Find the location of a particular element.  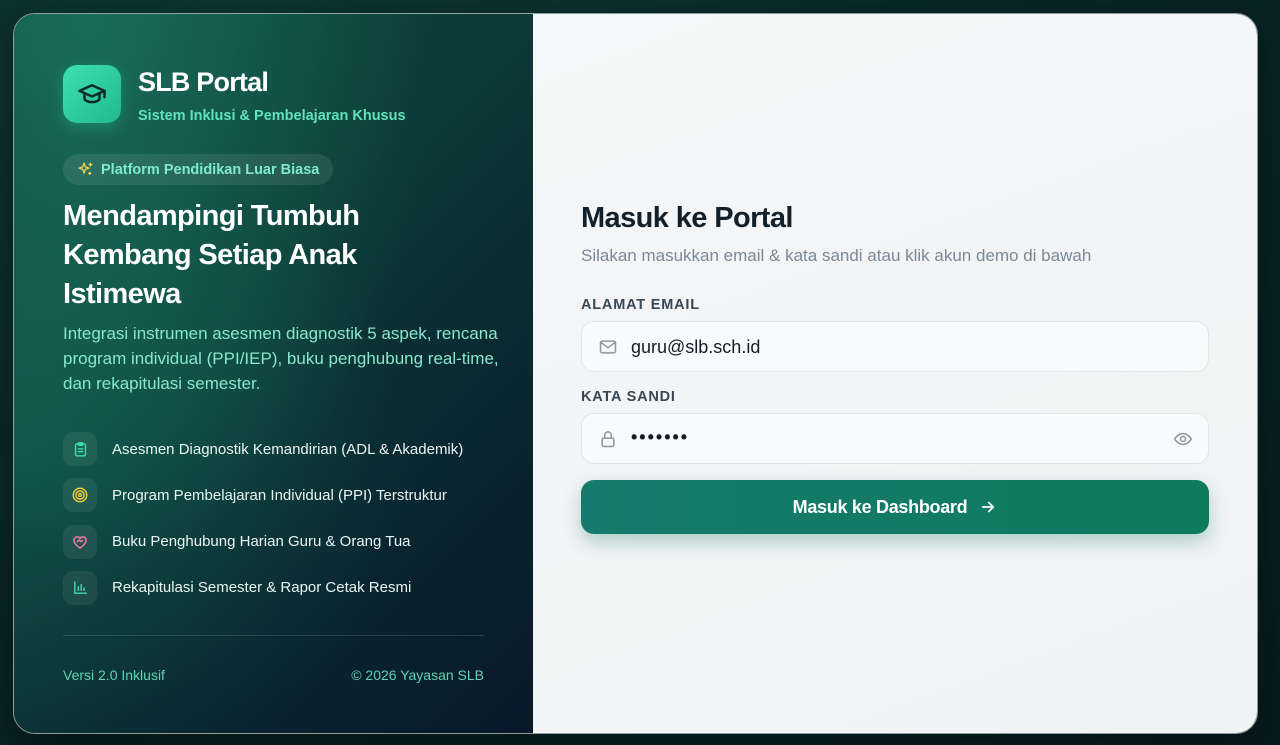

eye-icon is located at coordinates (1183, 439).